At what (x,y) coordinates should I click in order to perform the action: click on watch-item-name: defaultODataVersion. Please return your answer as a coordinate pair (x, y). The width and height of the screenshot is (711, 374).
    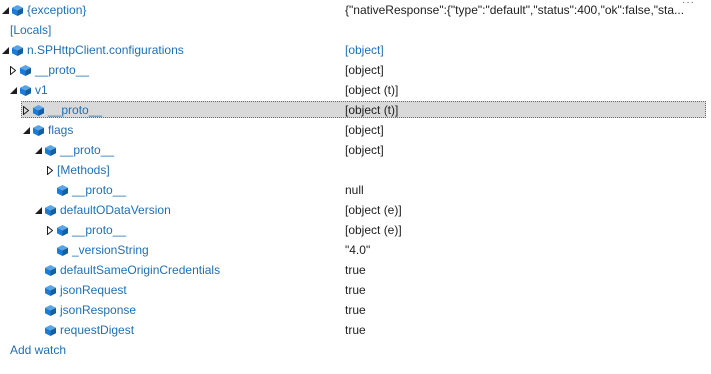
    Looking at the image, I should click on (115, 210).